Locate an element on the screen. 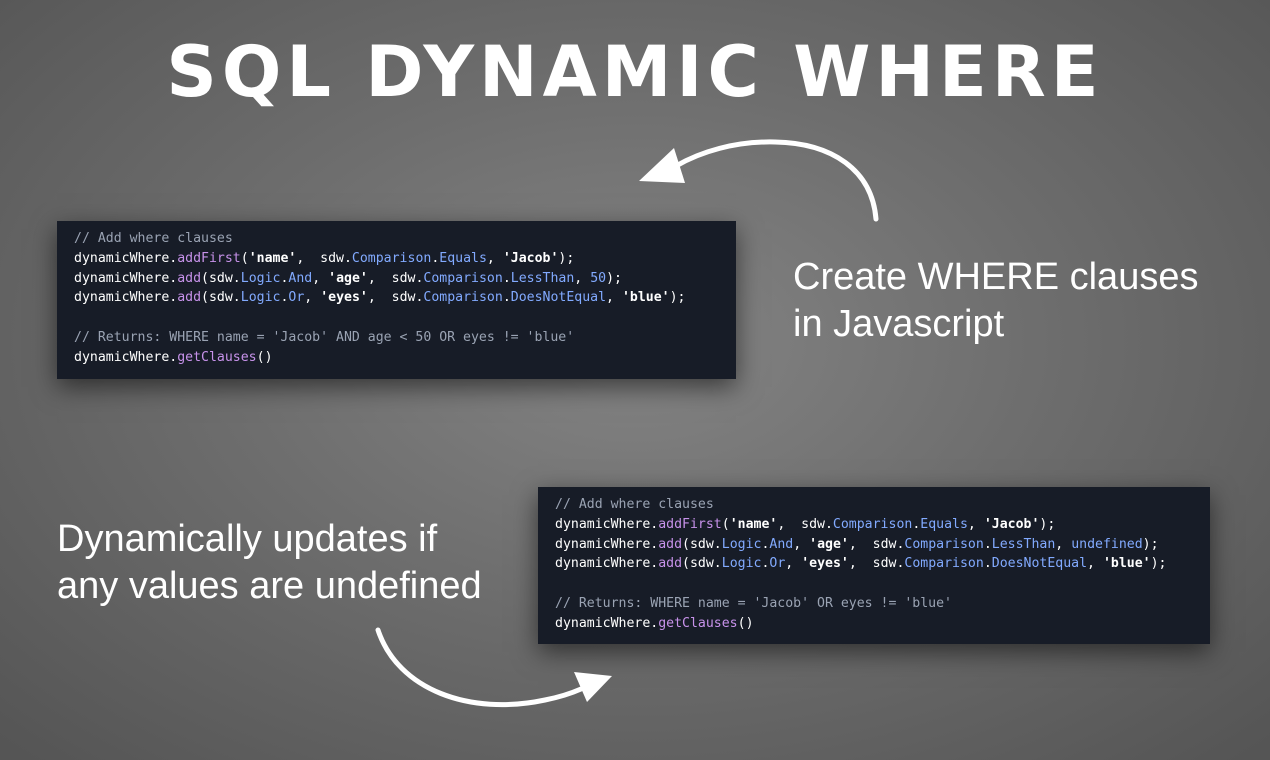 Image resolution: width=1270 pixels, height=760 pixels. curved-arrow-top-icon is located at coordinates (759, 180).